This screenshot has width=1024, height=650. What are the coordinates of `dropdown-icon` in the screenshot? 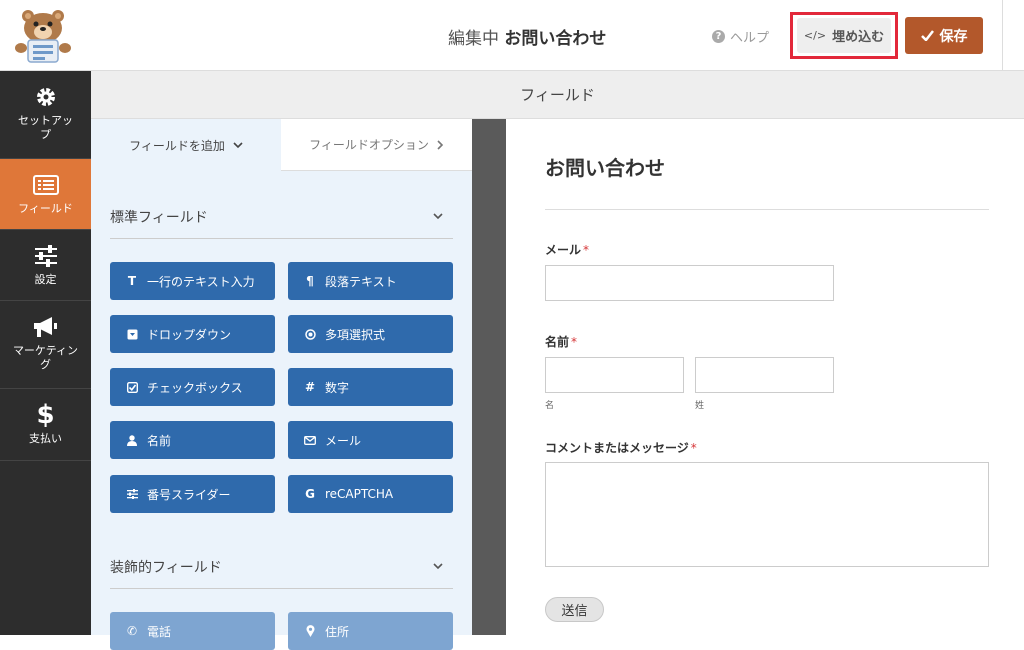 It's located at (132, 334).